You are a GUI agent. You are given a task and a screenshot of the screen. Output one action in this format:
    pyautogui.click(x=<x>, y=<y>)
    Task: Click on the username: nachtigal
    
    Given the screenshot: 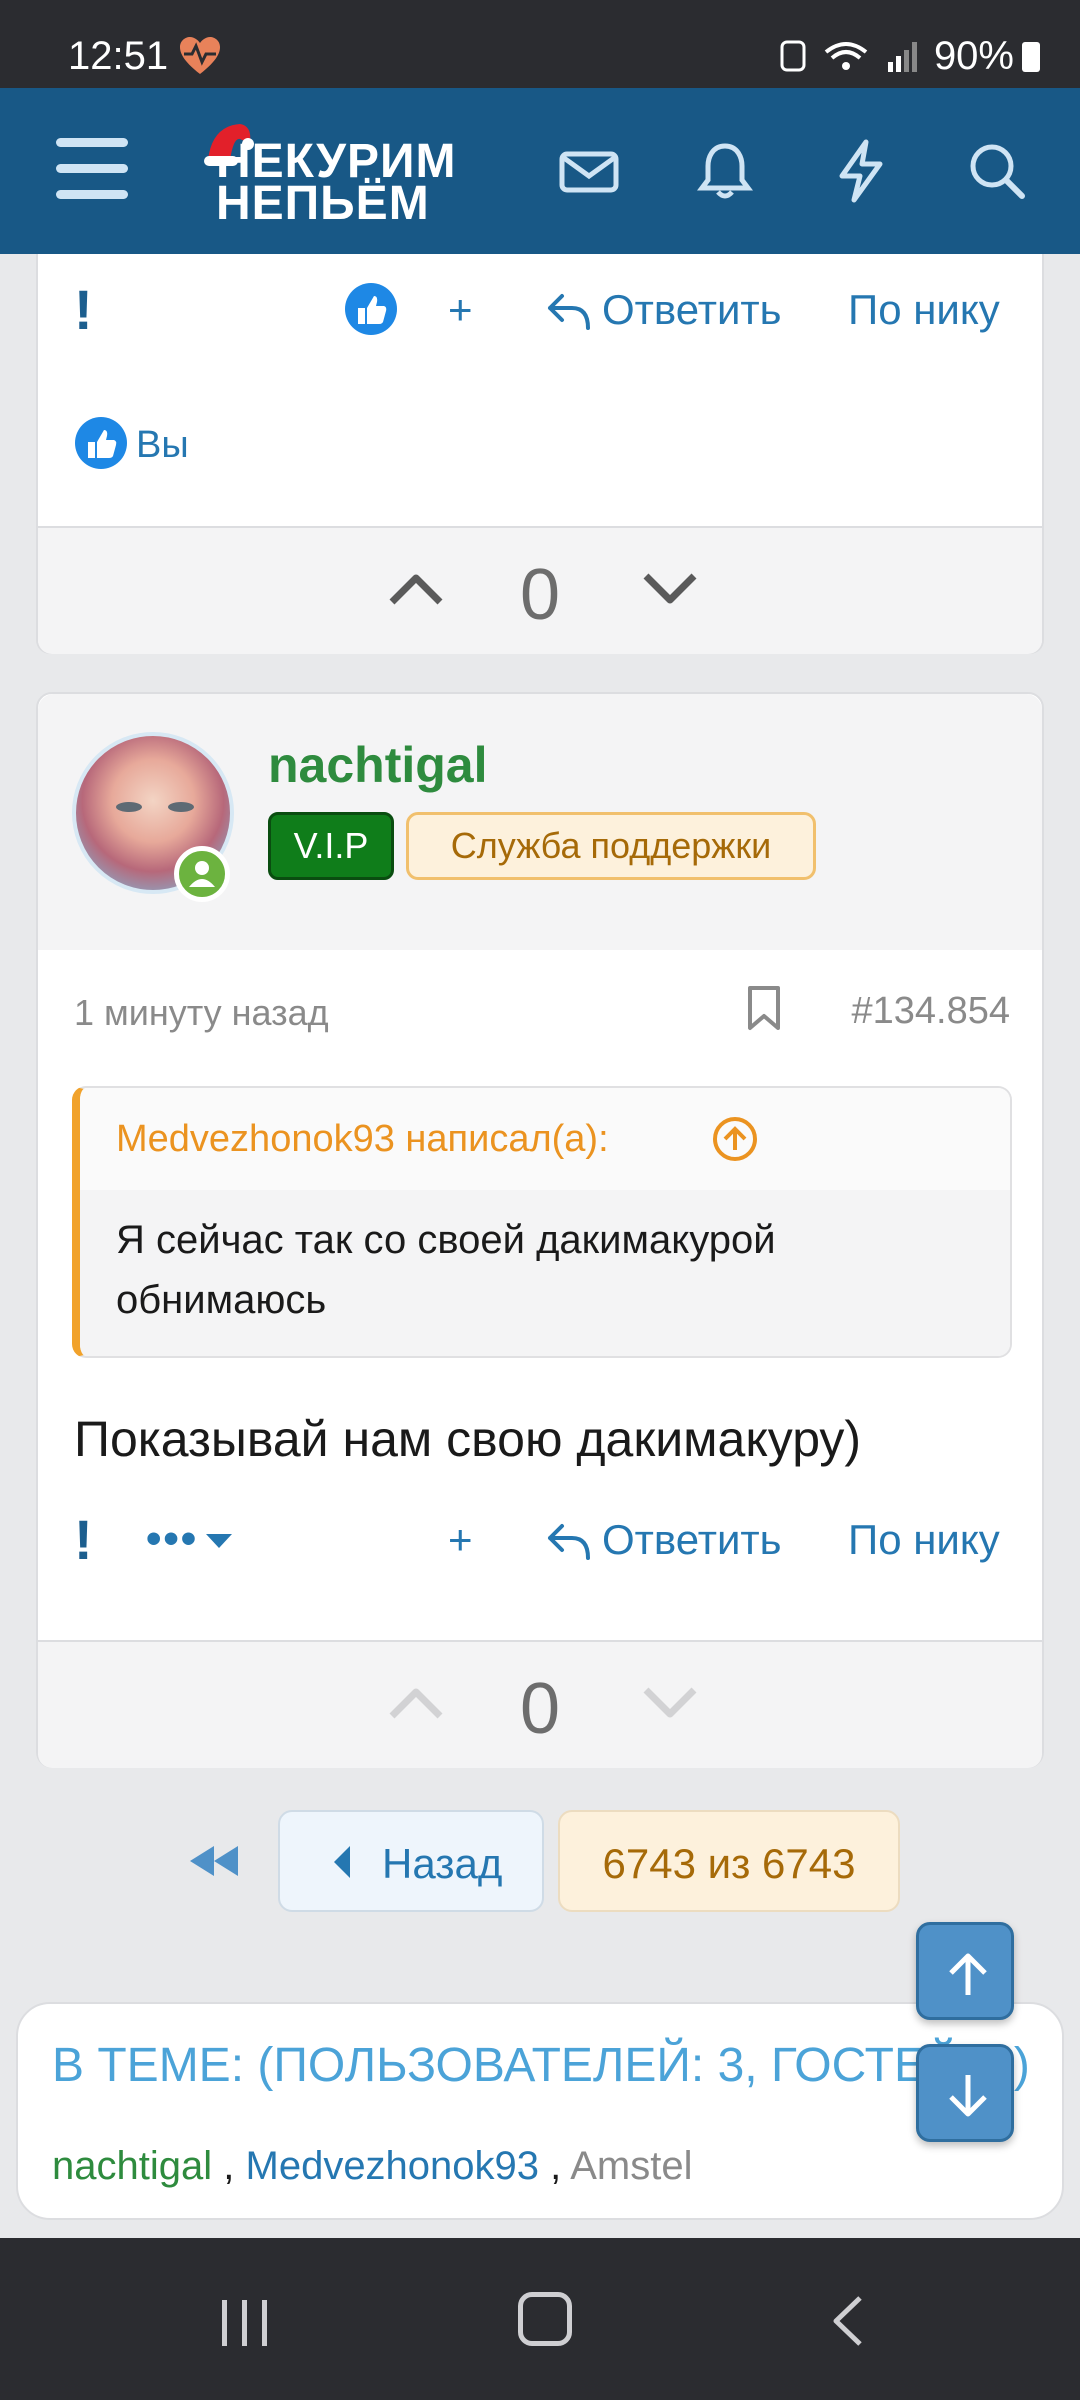 What is the action you would take?
    pyautogui.click(x=377, y=765)
    